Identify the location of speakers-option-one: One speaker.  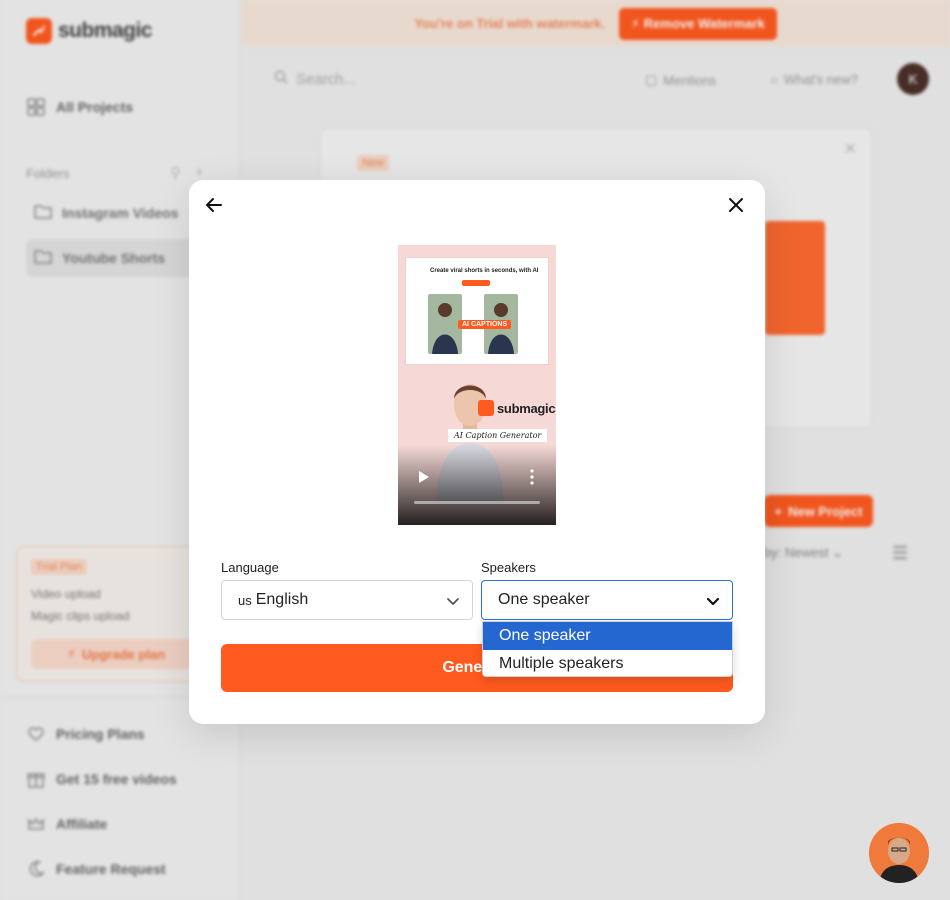
(607, 636).